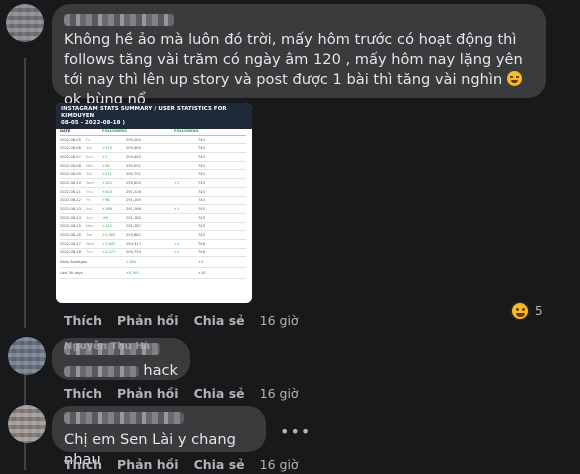 This screenshot has height=474, width=580. I want to click on table-cell: 290,803, so click(133, 182).